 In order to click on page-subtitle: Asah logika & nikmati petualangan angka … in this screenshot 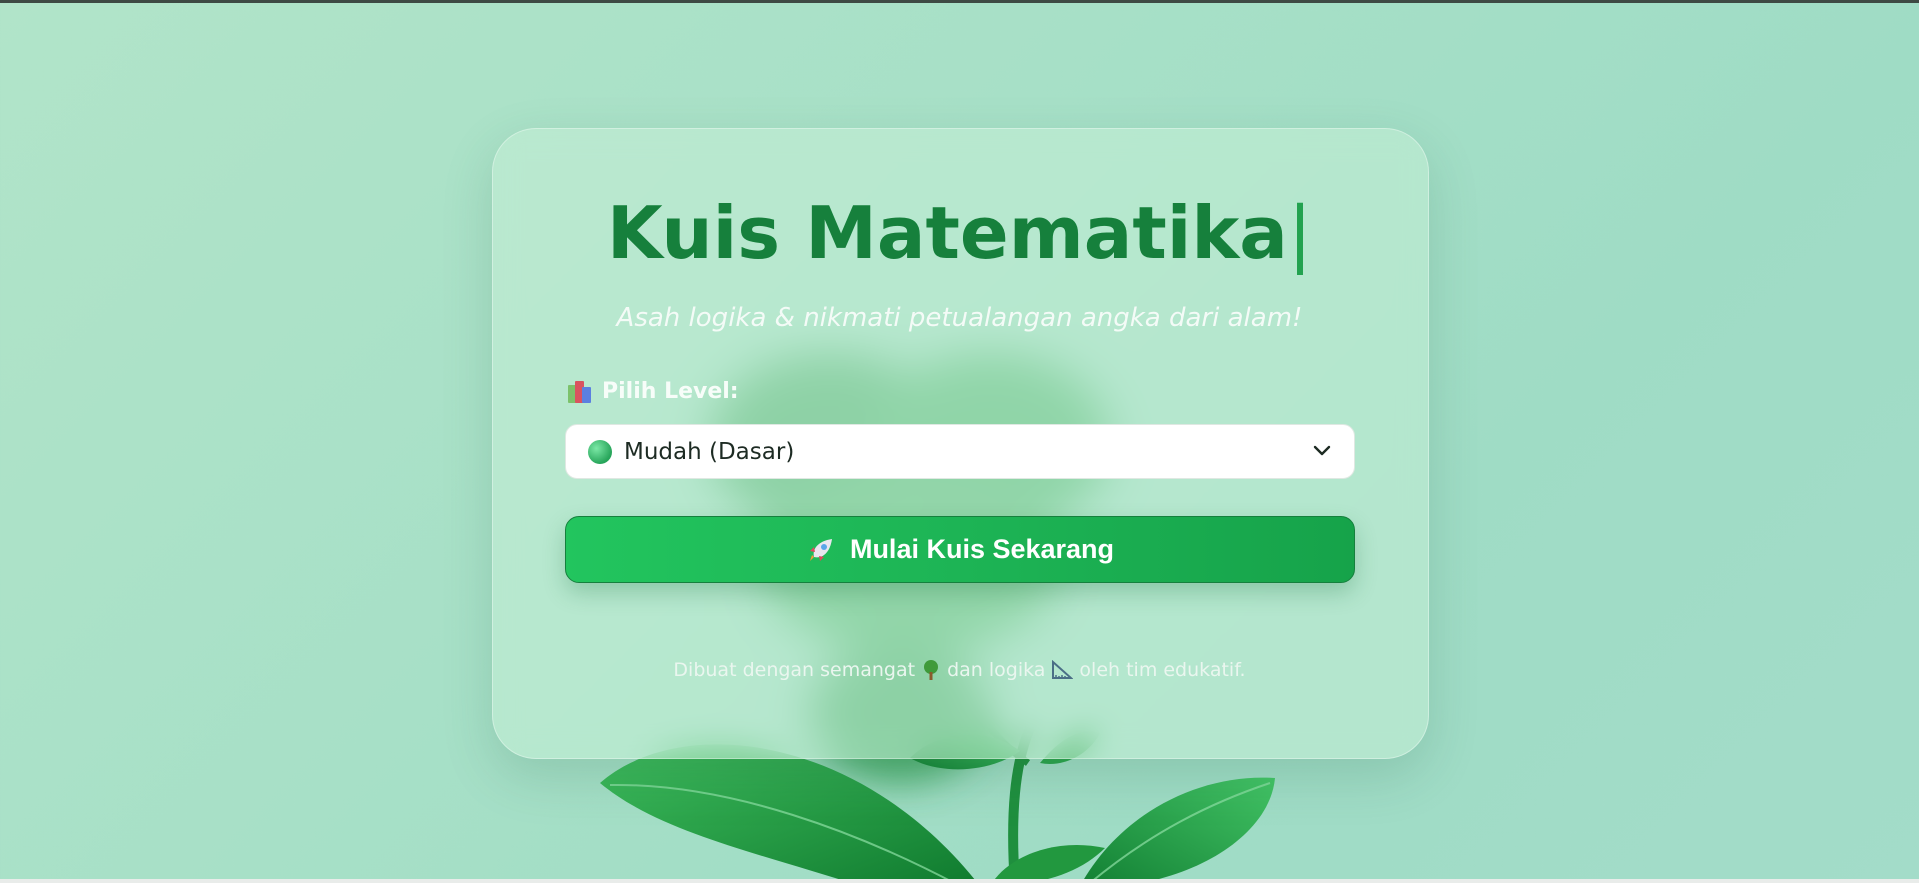, I will do `click(959, 318)`.